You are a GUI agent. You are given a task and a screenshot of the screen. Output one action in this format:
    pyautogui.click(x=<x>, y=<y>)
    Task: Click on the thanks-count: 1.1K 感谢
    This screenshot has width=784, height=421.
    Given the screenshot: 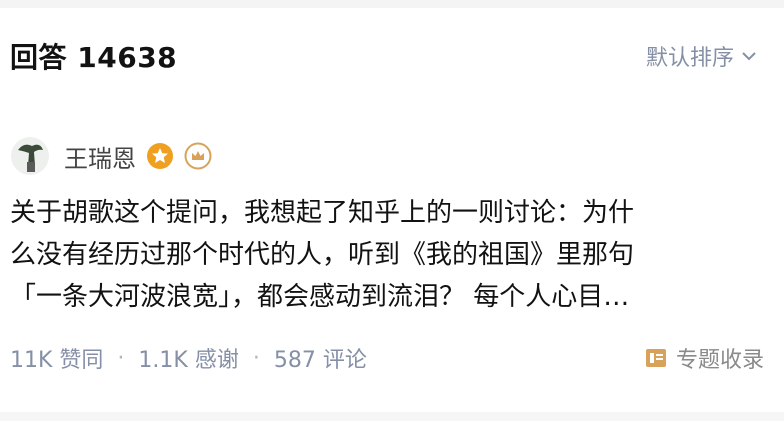 What is the action you would take?
    pyautogui.click(x=188, y=358)
    